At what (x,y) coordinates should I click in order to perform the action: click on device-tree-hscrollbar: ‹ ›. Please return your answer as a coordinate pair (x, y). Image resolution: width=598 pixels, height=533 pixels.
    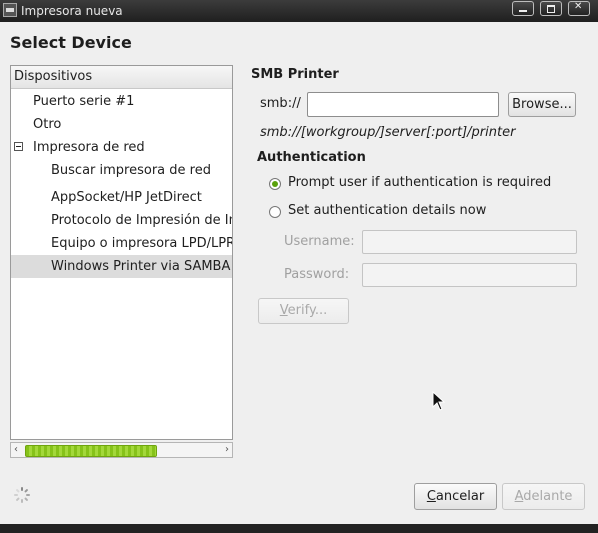
    Looking at the image, I should click on (121, 450).